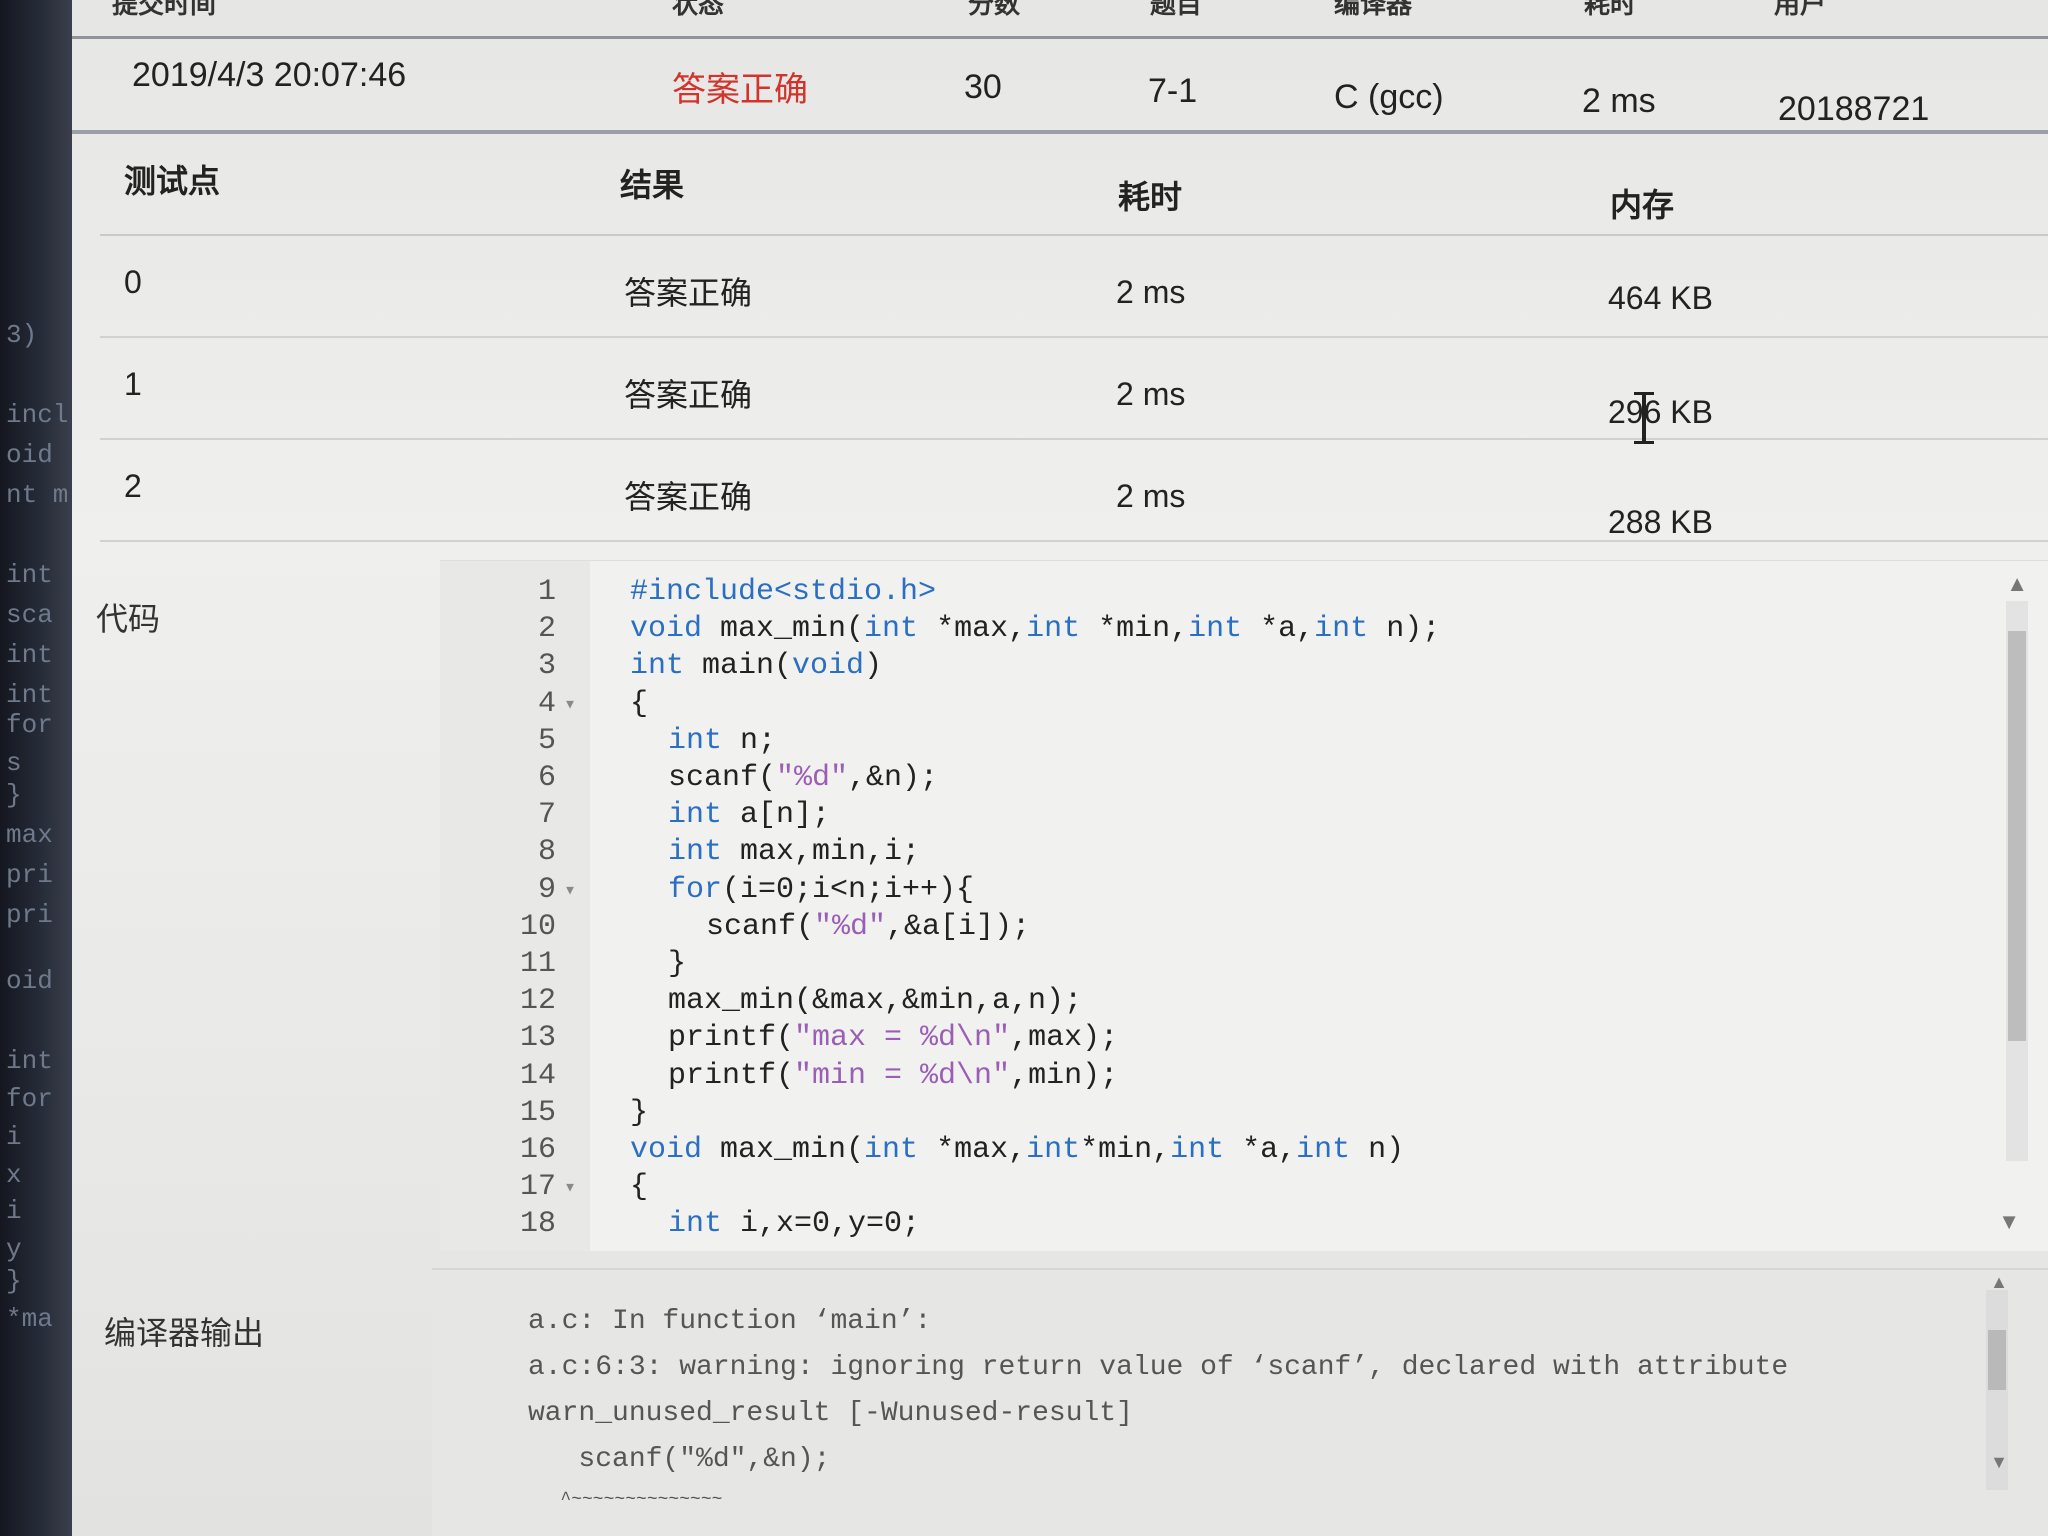  Describe the element at coordinates (14, 1249) in the screenshot. I see `strip-text-fragment: y` at that location.